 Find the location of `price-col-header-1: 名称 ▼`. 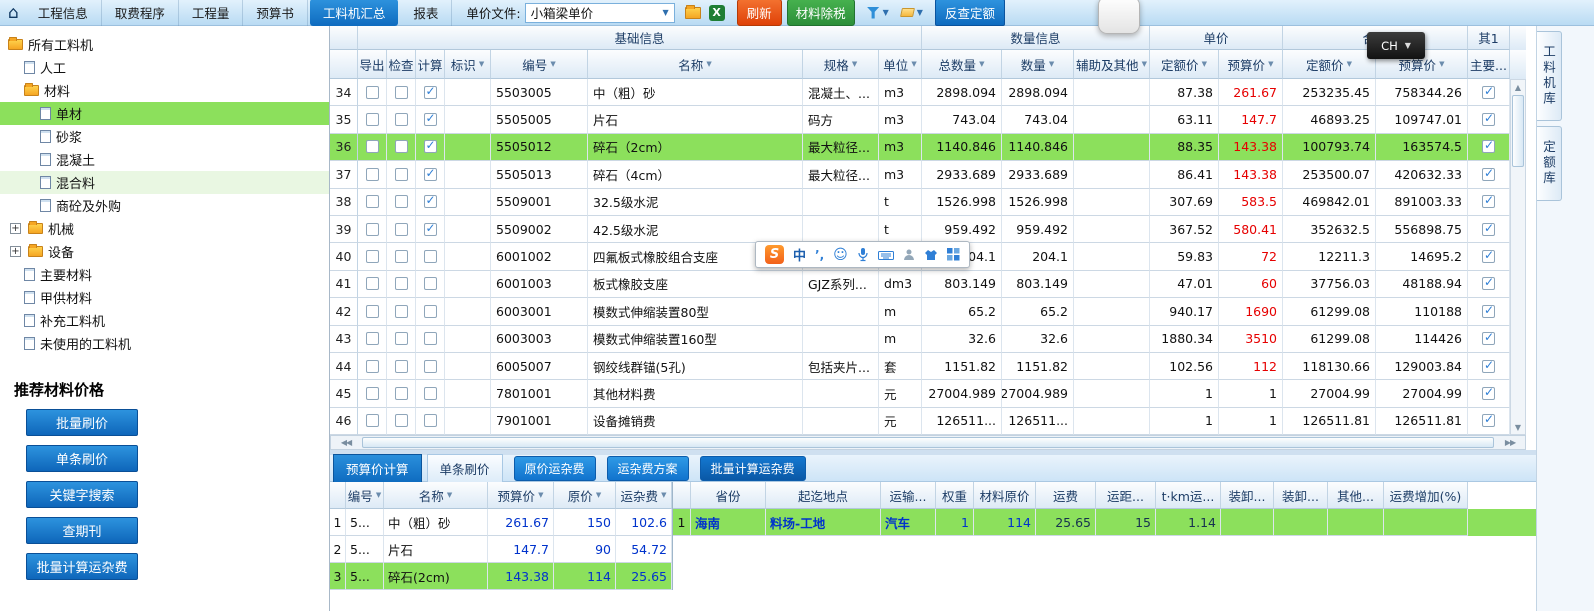

price-col-header-1: 名称 ▼ is located at coordinates (436, 496).